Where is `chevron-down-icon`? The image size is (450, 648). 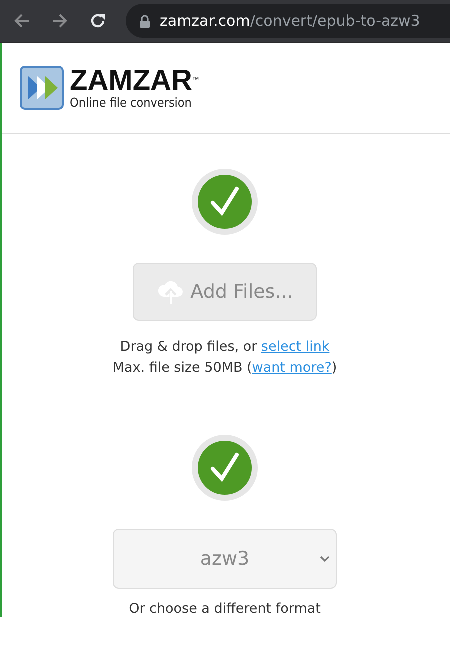
chevron-down-icon is located at coordinates (325, 559).